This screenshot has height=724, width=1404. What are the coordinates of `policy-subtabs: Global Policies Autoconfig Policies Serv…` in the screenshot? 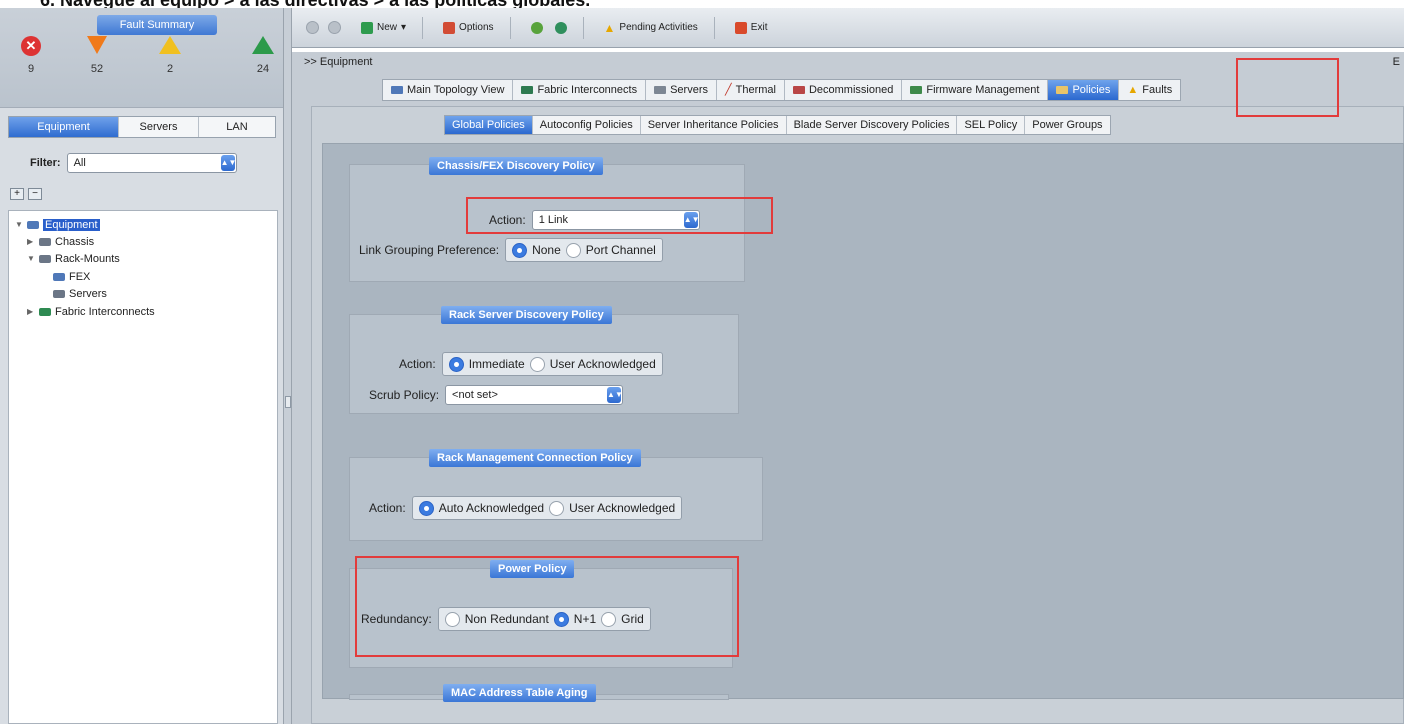 It's located at (777, 125).